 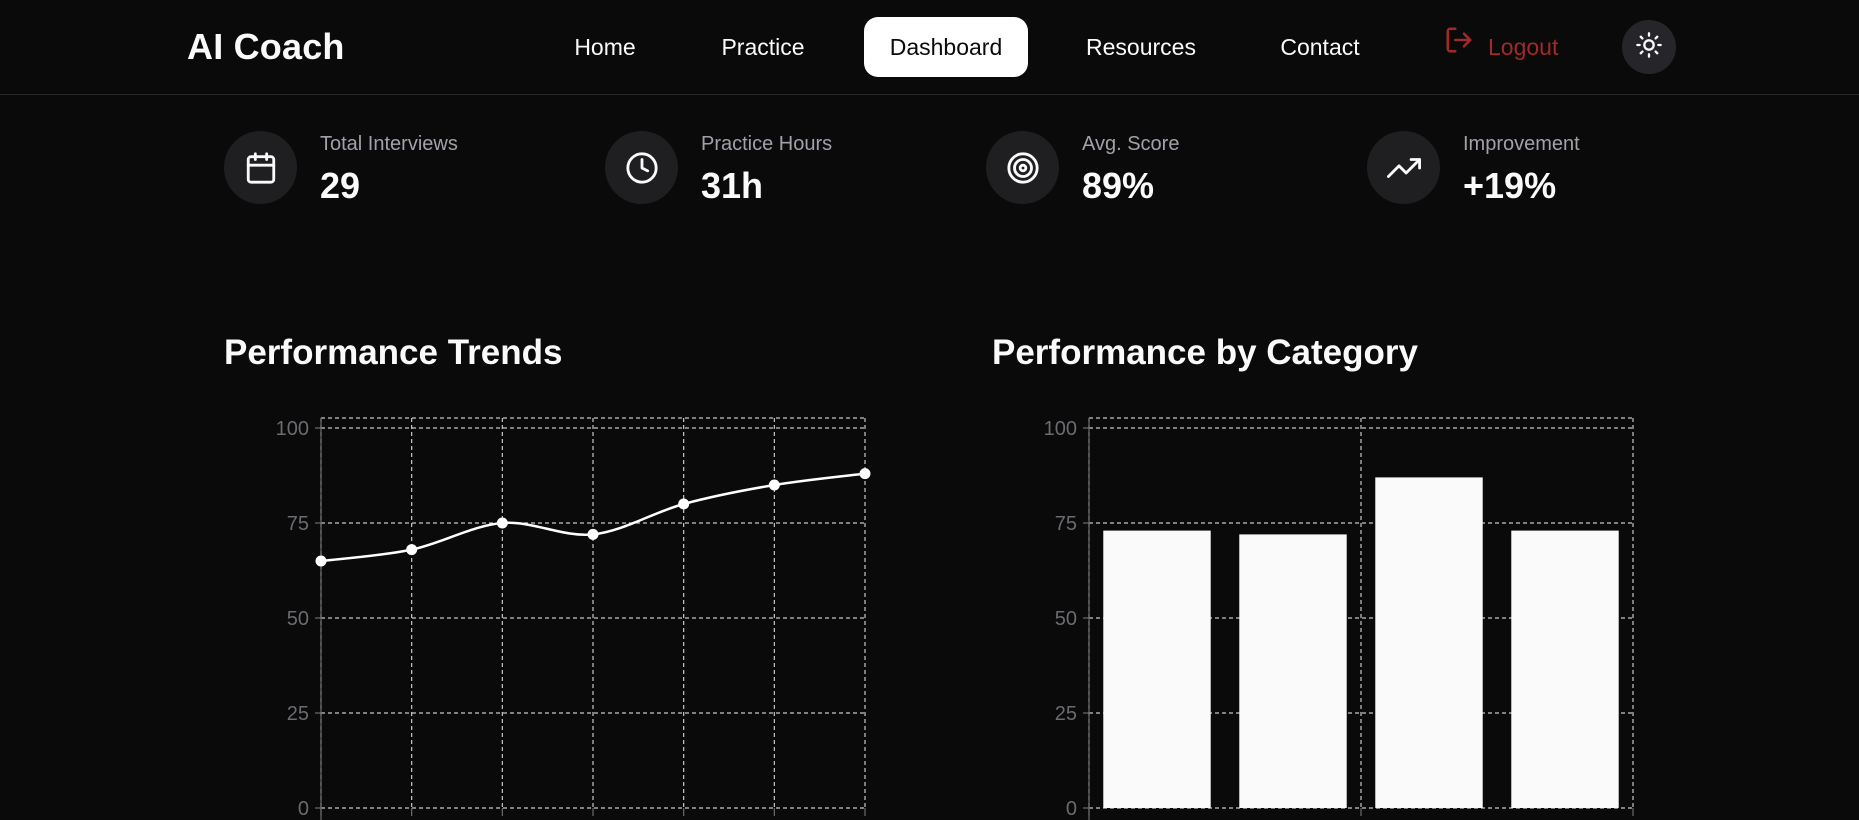 I want to click on nav-resources: Resources, so click(x=1141, y=47).